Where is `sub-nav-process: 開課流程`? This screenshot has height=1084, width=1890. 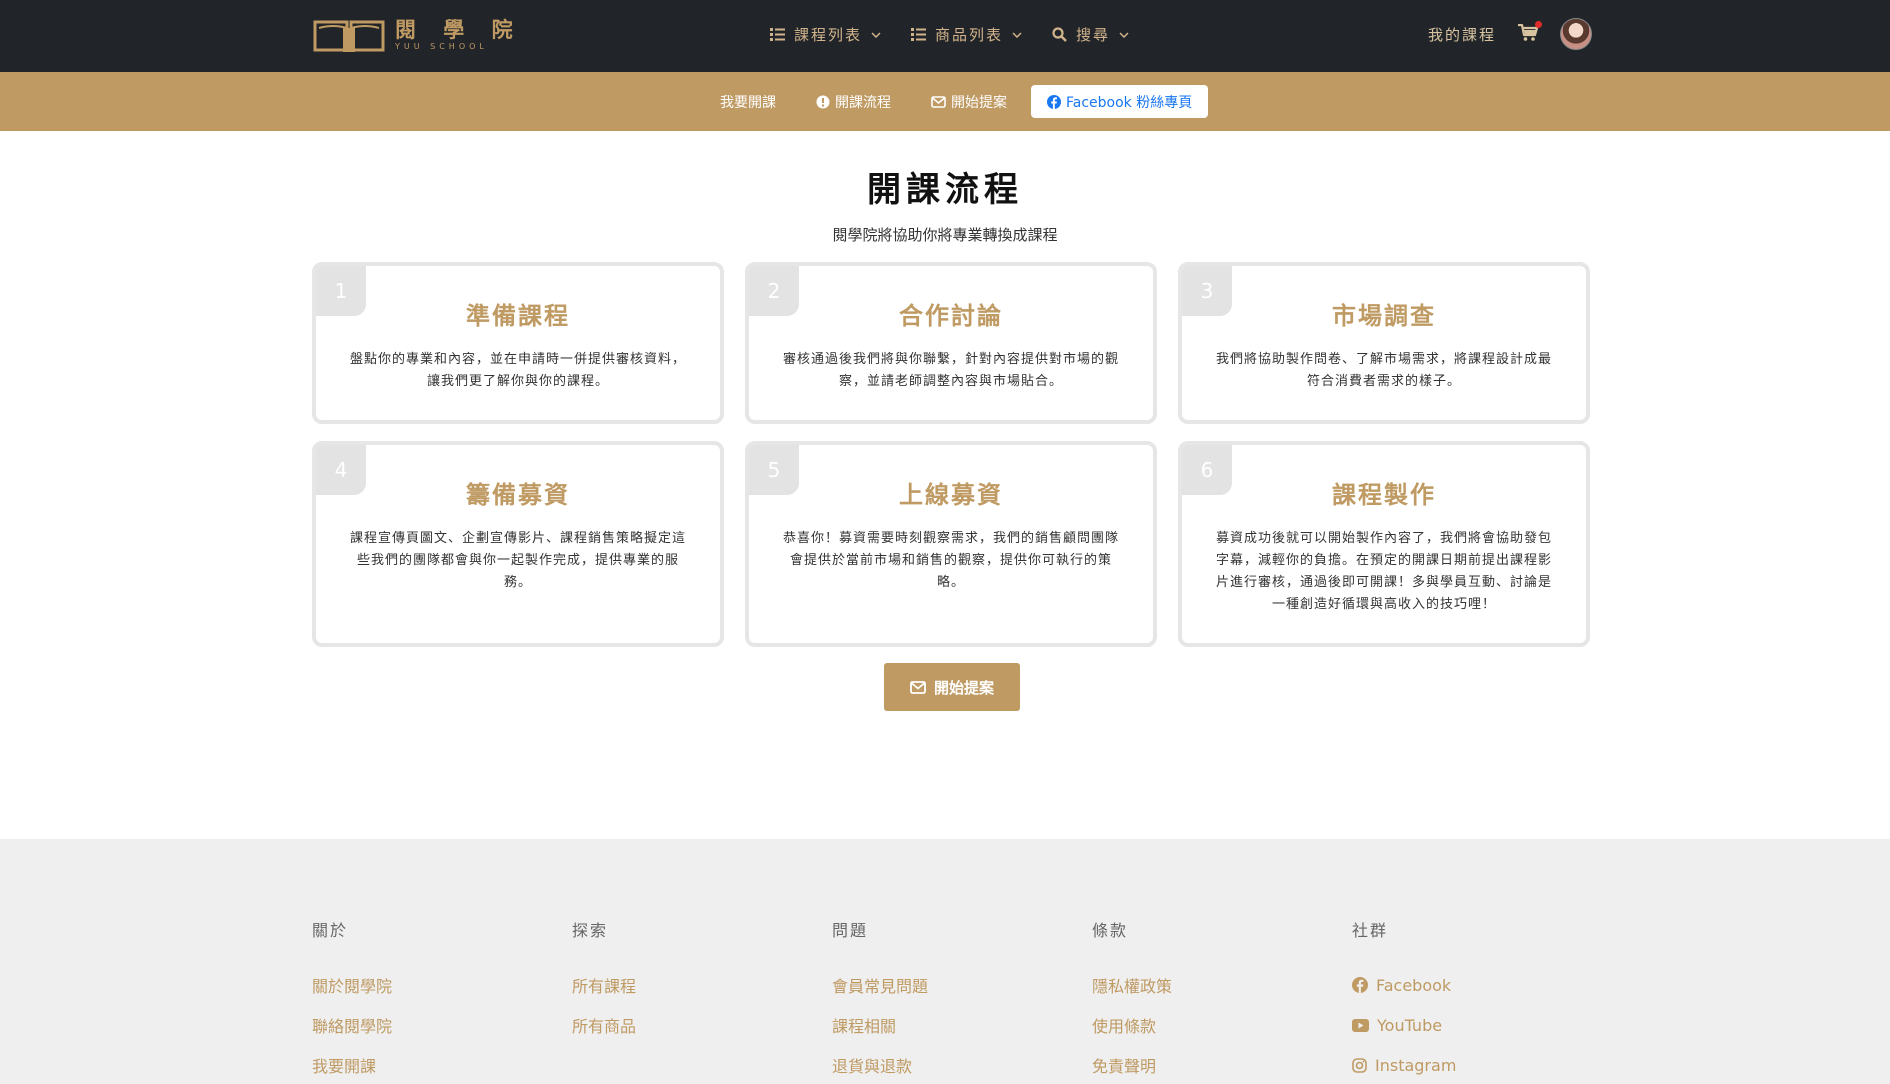 sub-nav-process: 開課流程 is located at coordinates (853, 101).